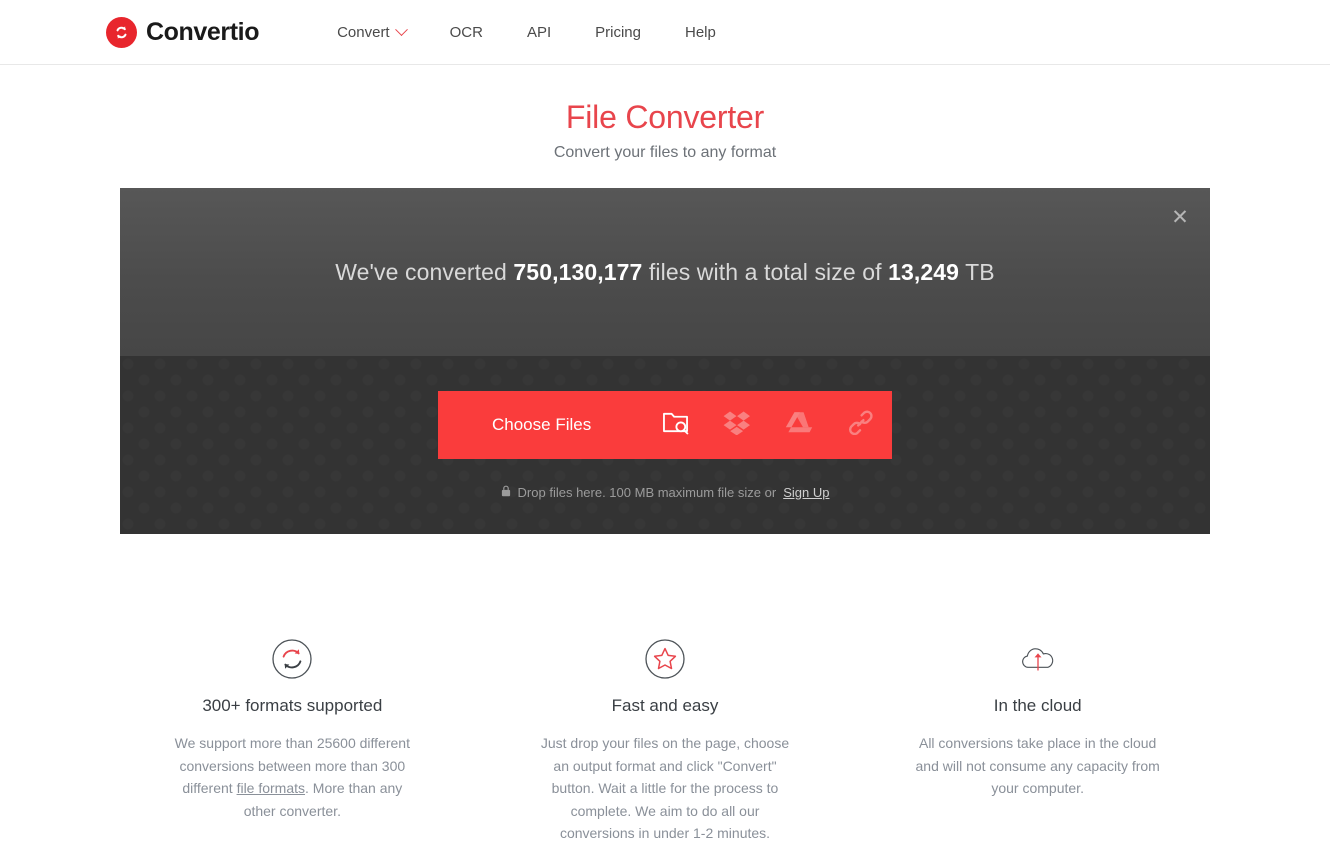  I want to click on link-icon, so click(861, 424).